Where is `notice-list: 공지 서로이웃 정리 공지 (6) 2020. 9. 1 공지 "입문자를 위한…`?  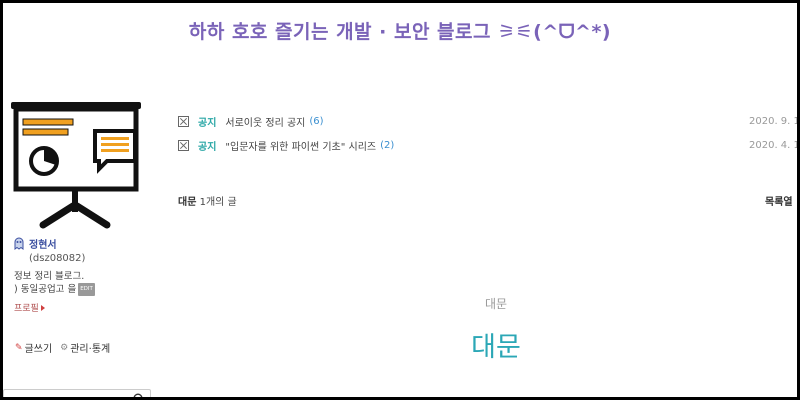 notice-list: 공지 서로이웃 정리 공지 (6) 2020. 9. 1 공지 "입문자를 위한… is located at coordinates (487, 133).